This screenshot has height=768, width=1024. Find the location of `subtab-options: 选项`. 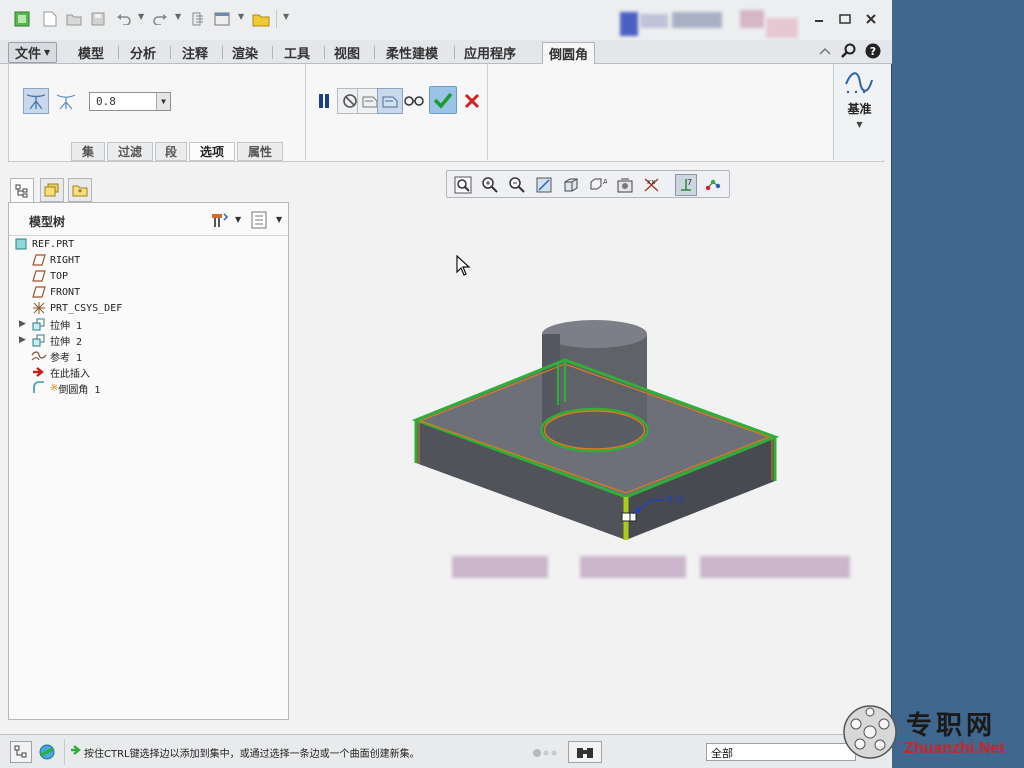

subtab-options: 选项 is located at coordinates (212, 151).